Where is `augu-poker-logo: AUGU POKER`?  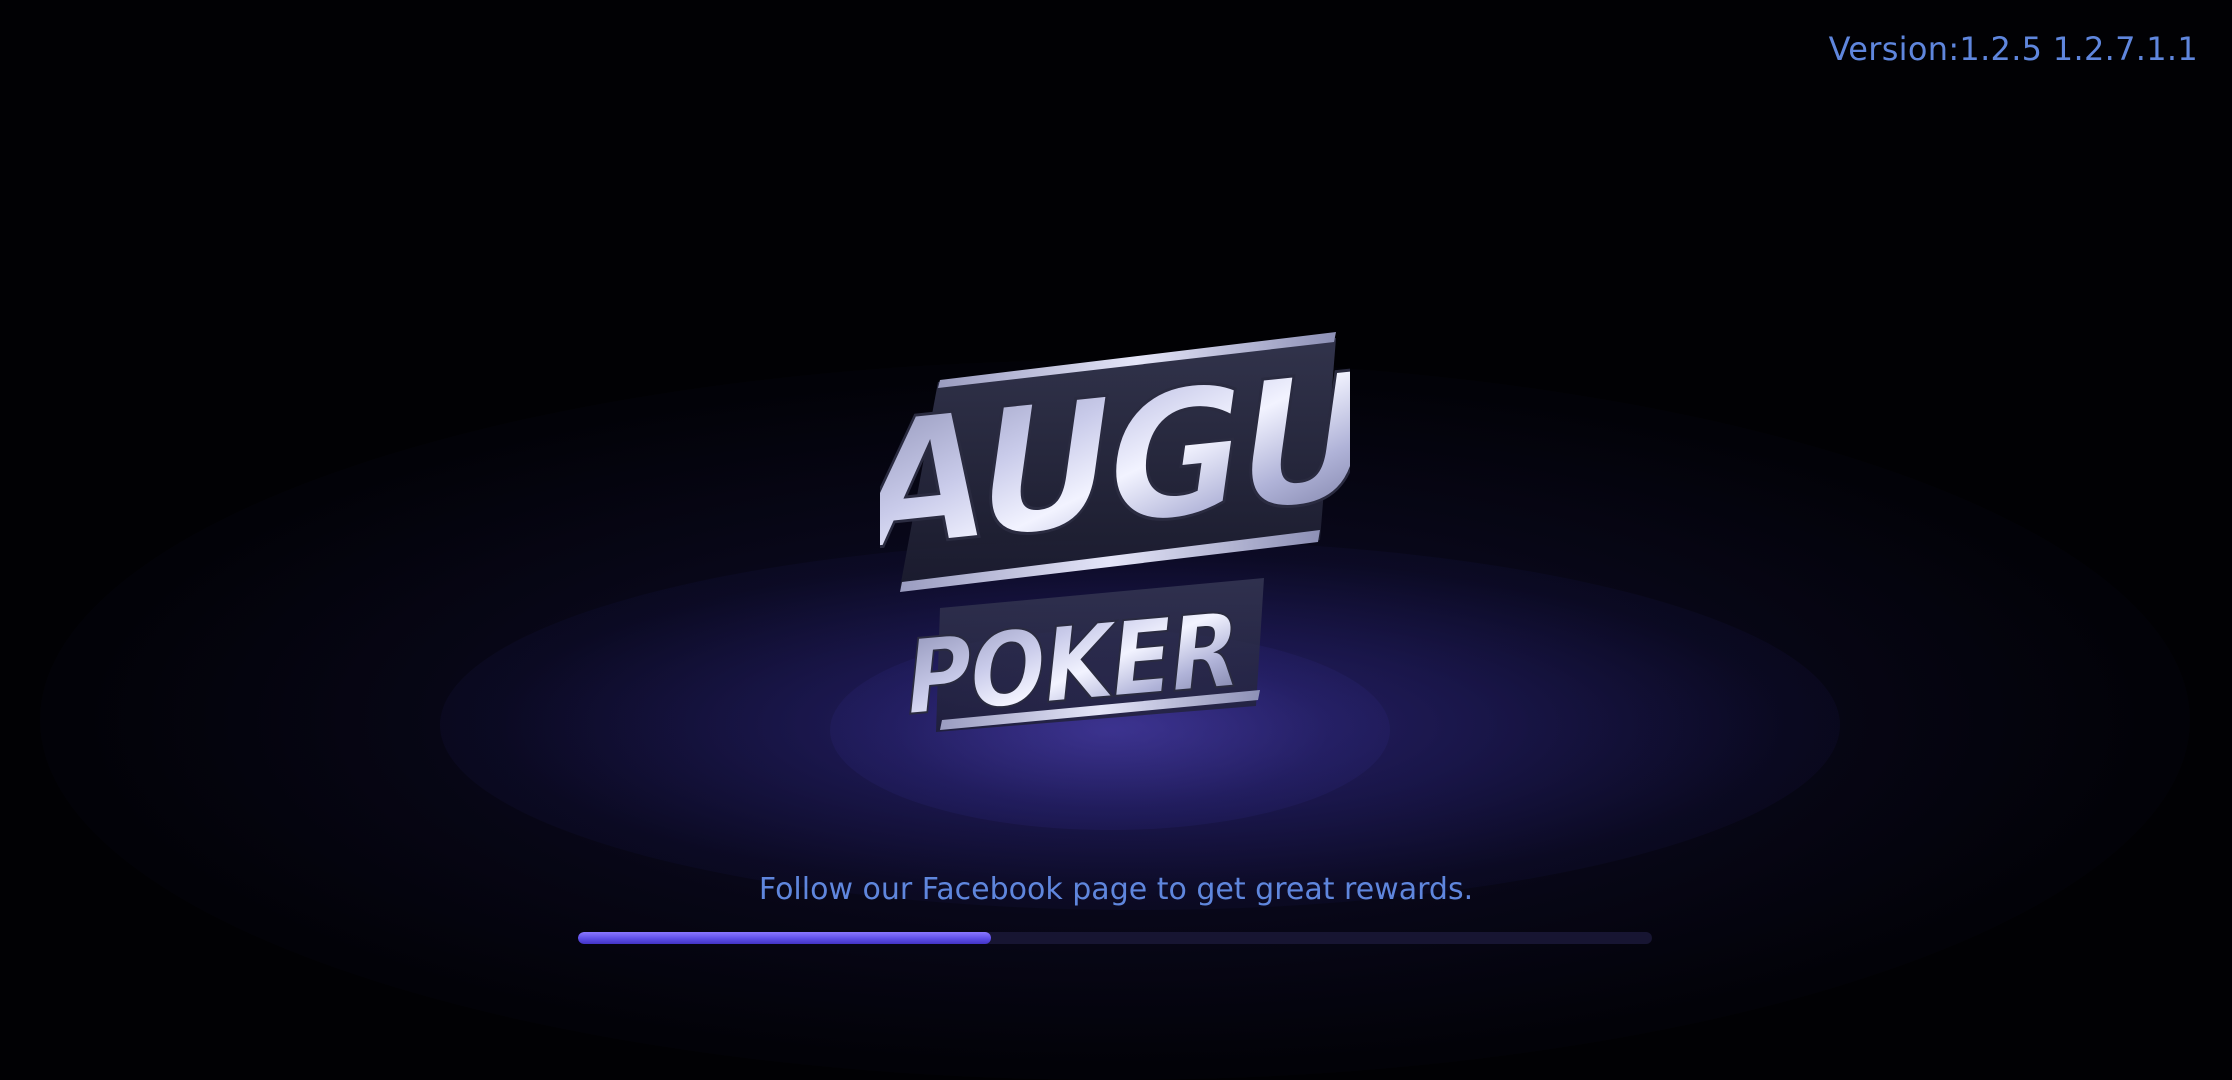
augu-poker-logo: AUGU POKER is located at coordinates (1115, 535).